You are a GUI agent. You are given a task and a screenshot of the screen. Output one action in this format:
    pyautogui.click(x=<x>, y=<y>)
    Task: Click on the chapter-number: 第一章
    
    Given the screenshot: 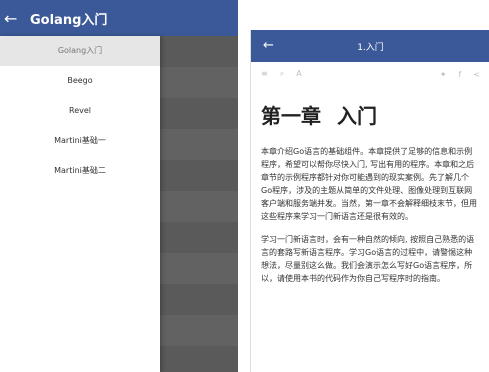 What is the action you would take?
    pyautogui.click(x=291, y=116)
    